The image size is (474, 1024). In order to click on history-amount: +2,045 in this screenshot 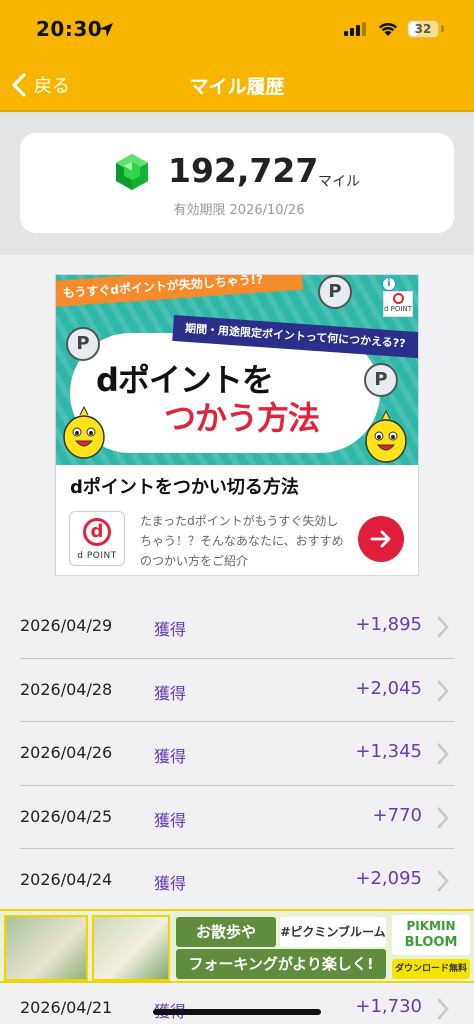, I will do `click(388, 688)`.